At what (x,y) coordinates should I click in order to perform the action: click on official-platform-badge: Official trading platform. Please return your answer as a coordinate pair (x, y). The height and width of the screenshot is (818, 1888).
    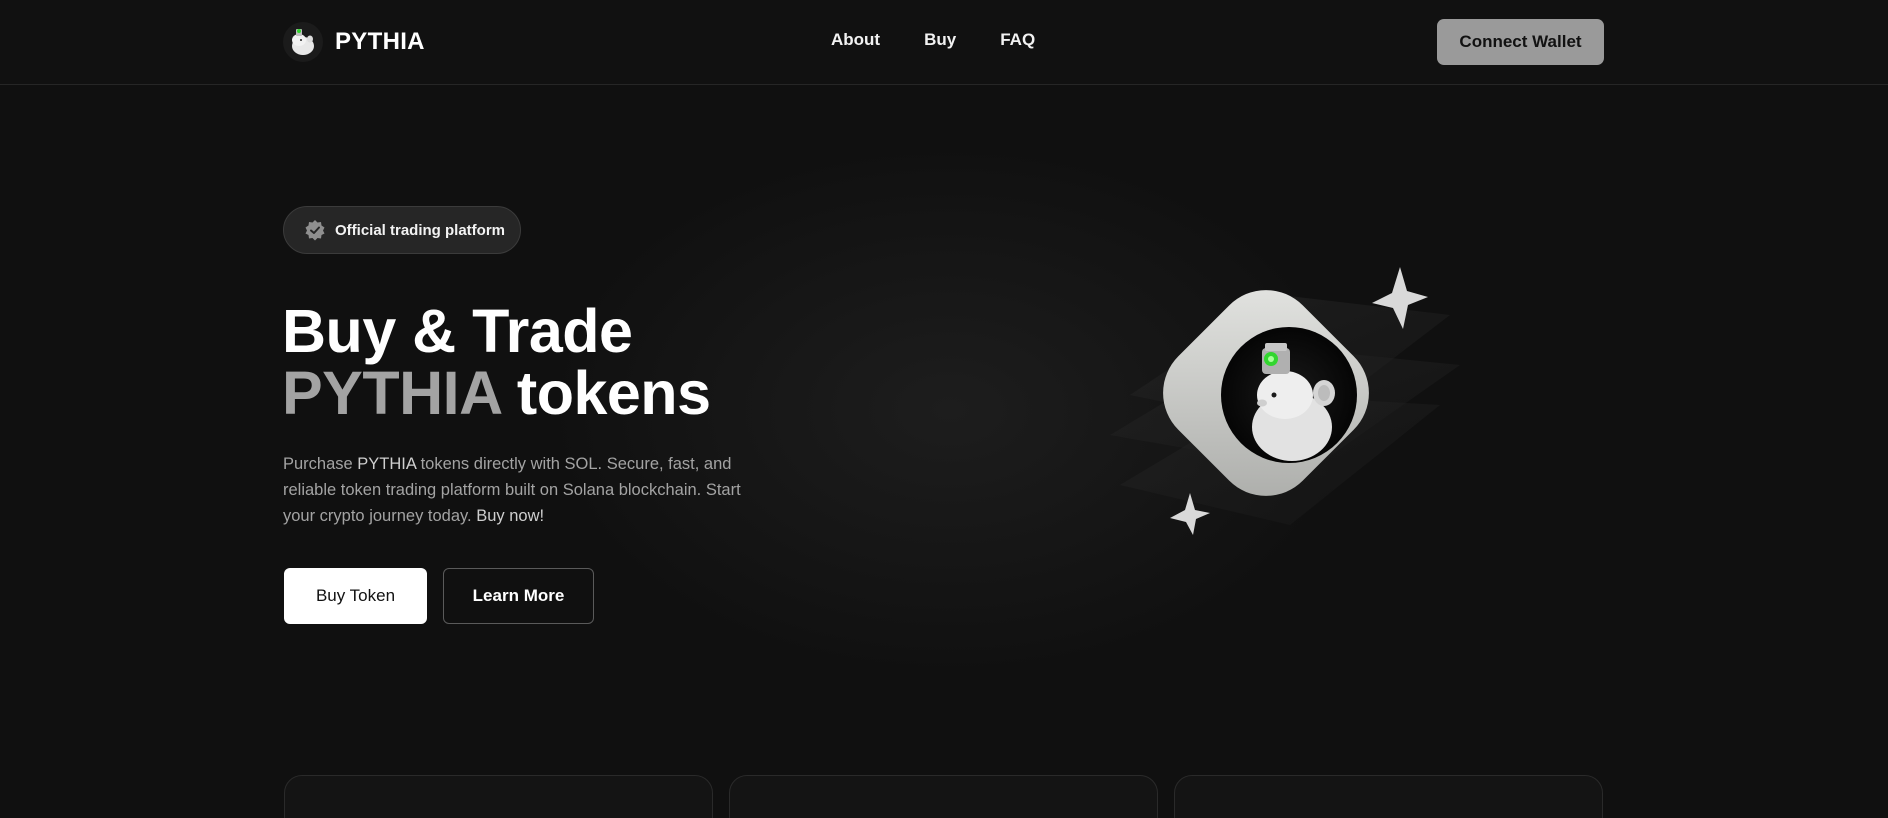
    Looking at the image, I should click on (402, 230).